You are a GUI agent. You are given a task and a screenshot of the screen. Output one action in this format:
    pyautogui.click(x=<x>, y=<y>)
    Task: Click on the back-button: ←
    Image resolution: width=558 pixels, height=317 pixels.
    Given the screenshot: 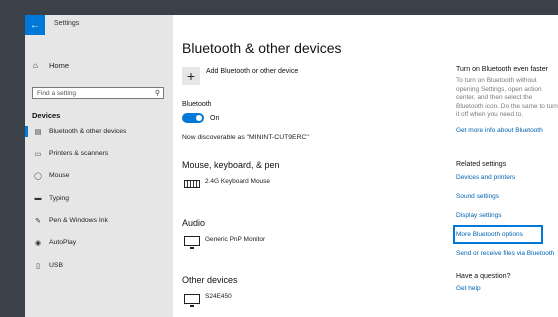 What is the action you would take?
    pyautogui.click(x=35, y=25)
    